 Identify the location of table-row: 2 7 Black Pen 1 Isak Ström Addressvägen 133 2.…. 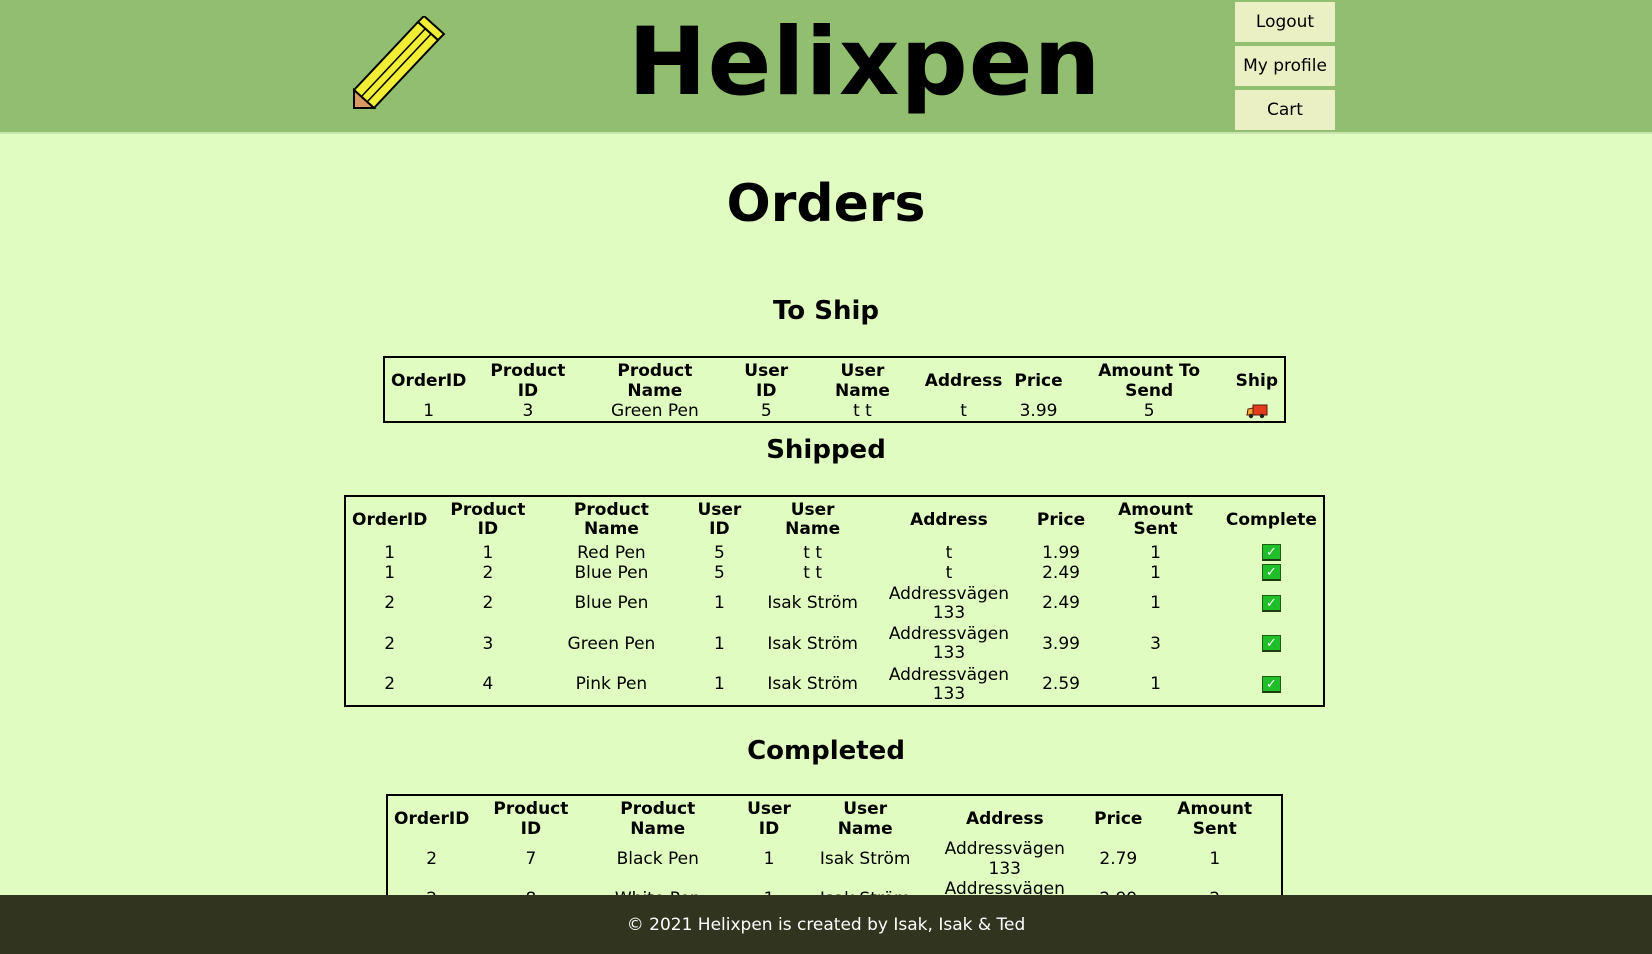
(834, 859).